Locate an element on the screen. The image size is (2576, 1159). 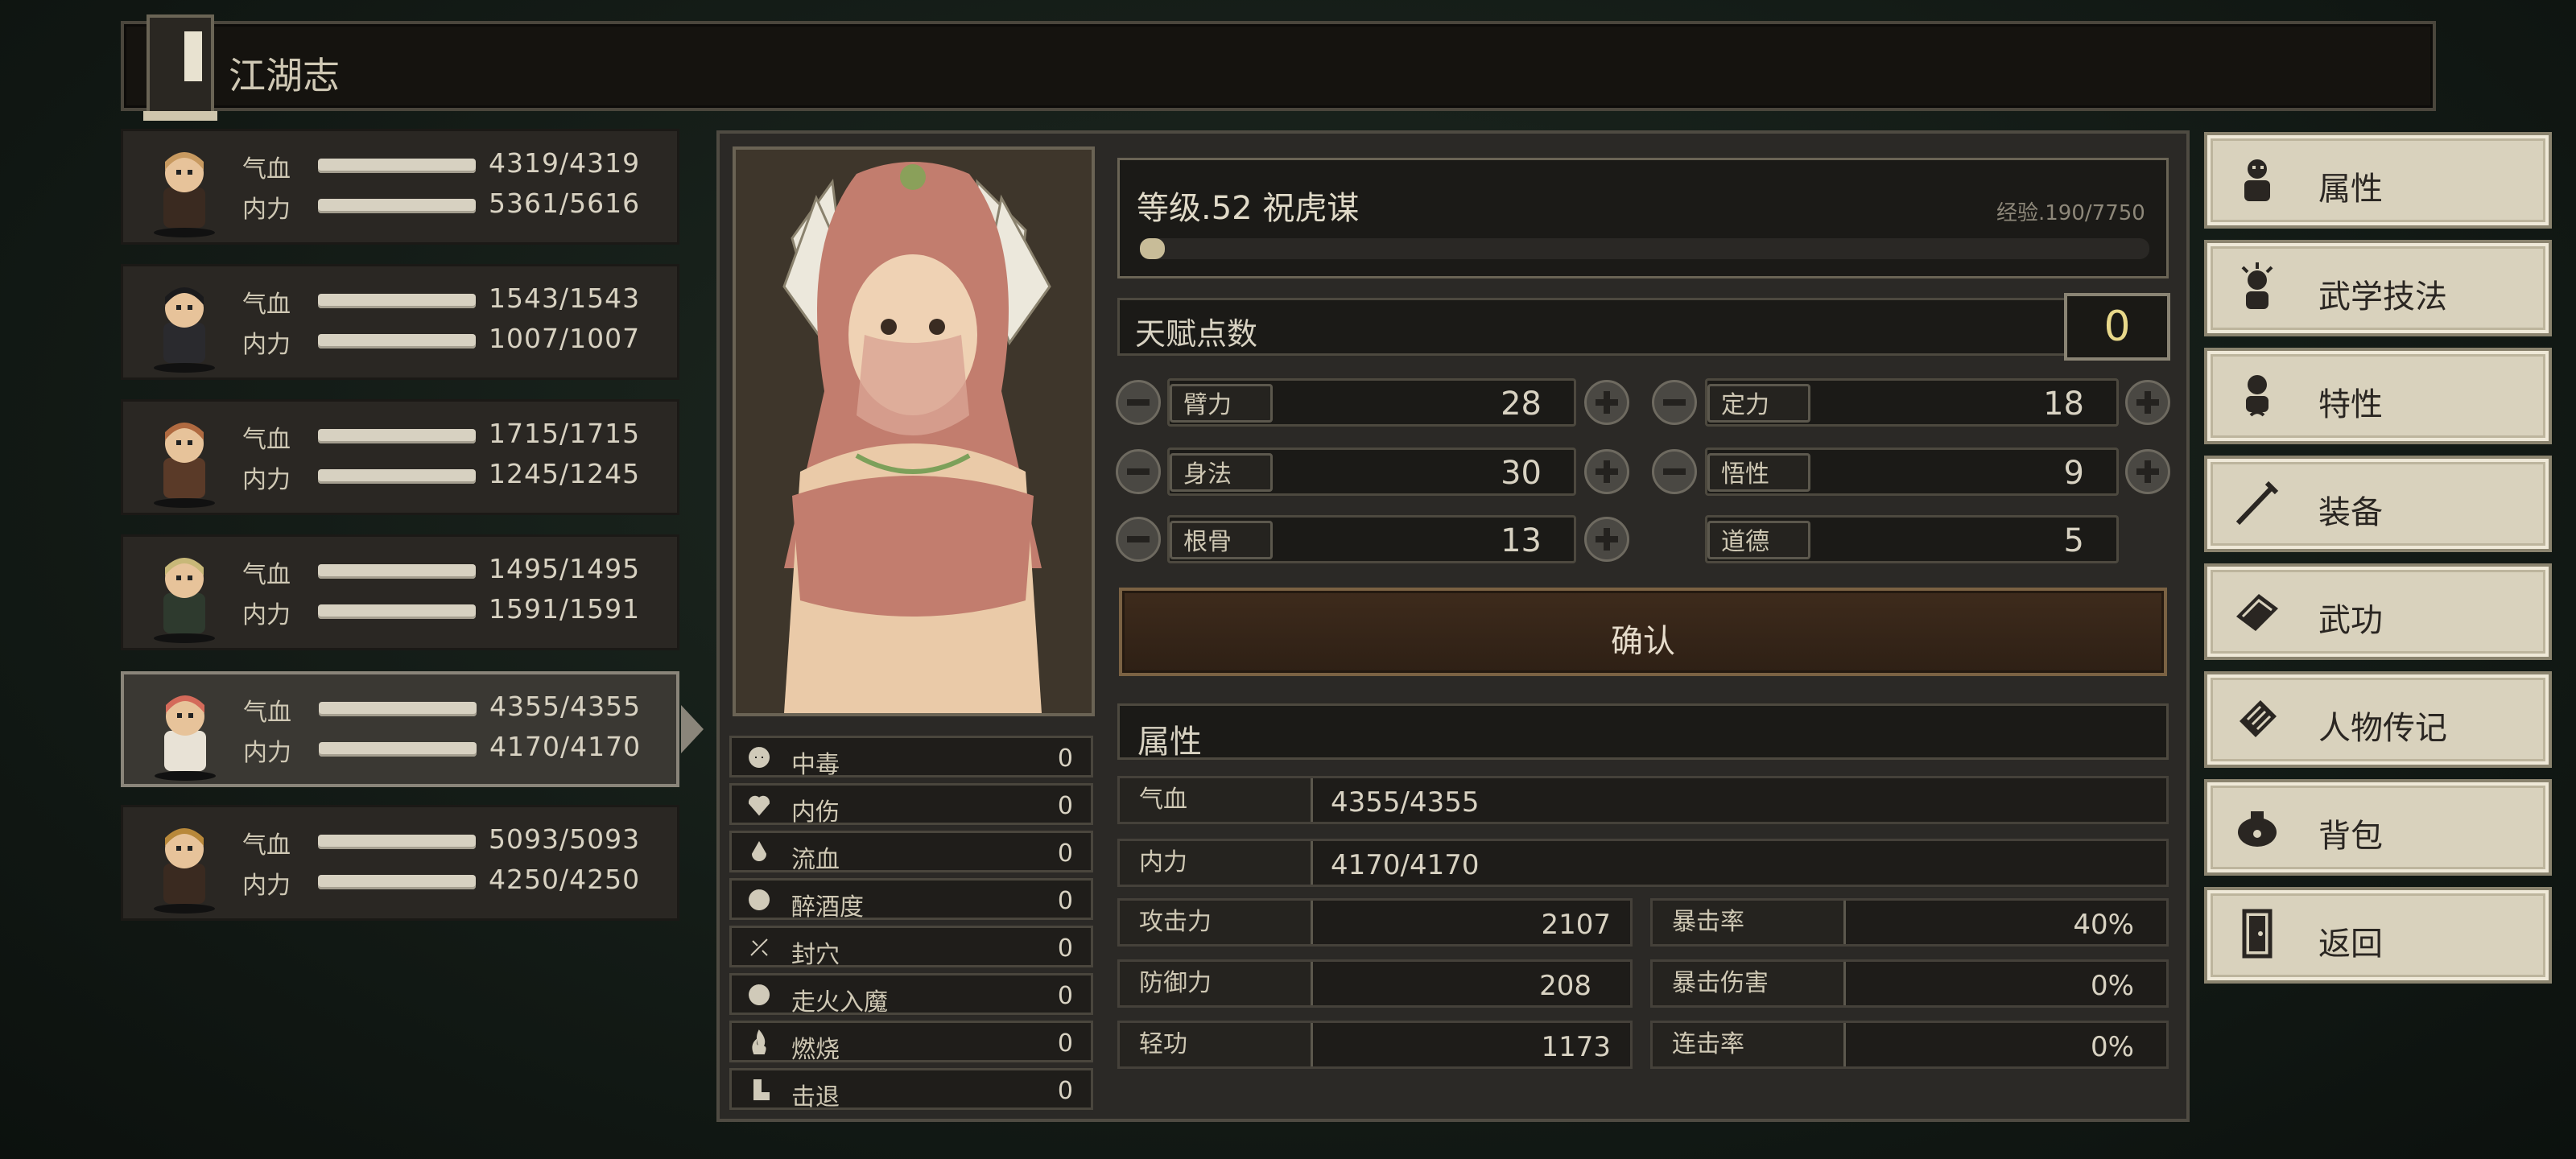
party-member-card: 气血 内力 1543/1543 1007/1007 is located at coordinates (400, 322).